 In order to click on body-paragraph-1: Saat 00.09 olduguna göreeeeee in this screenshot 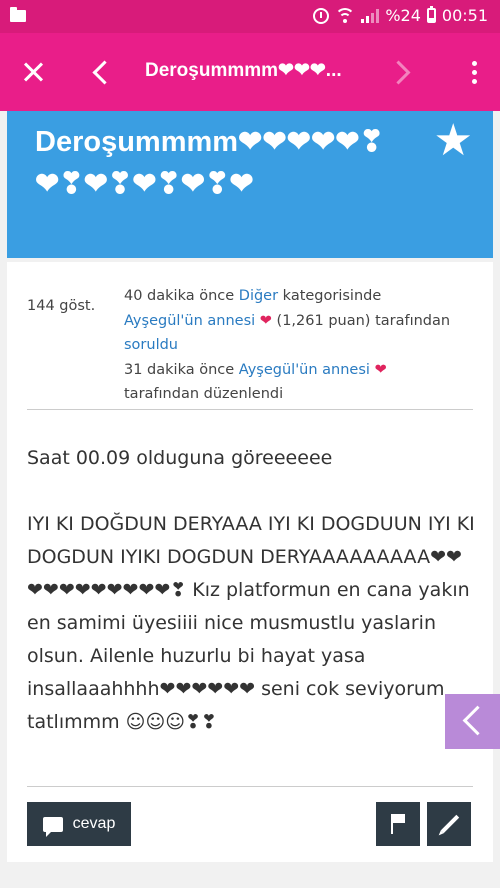, I will do `click(180, 458)`.